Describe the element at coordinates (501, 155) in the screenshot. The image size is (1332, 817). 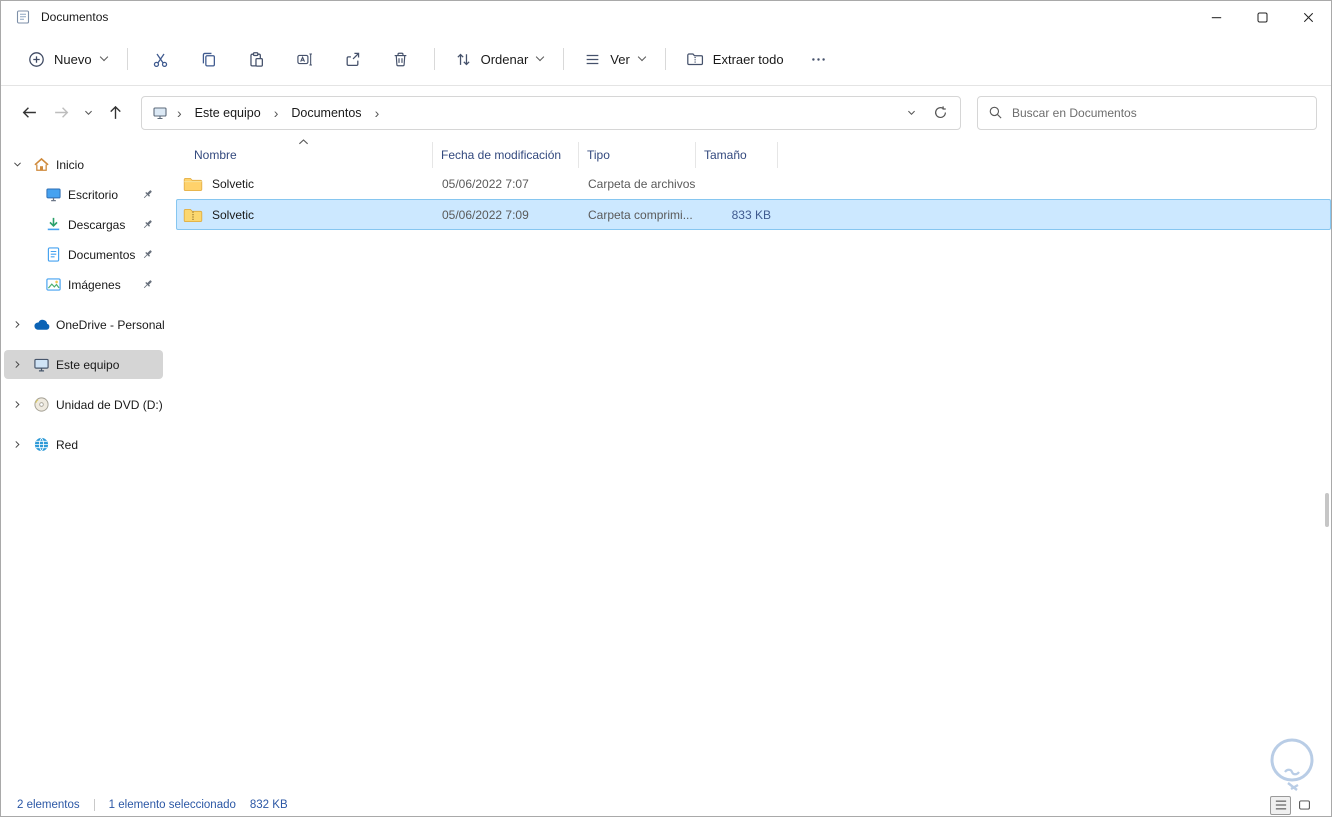
I see `column-label: Fecha de modificación` at that location.